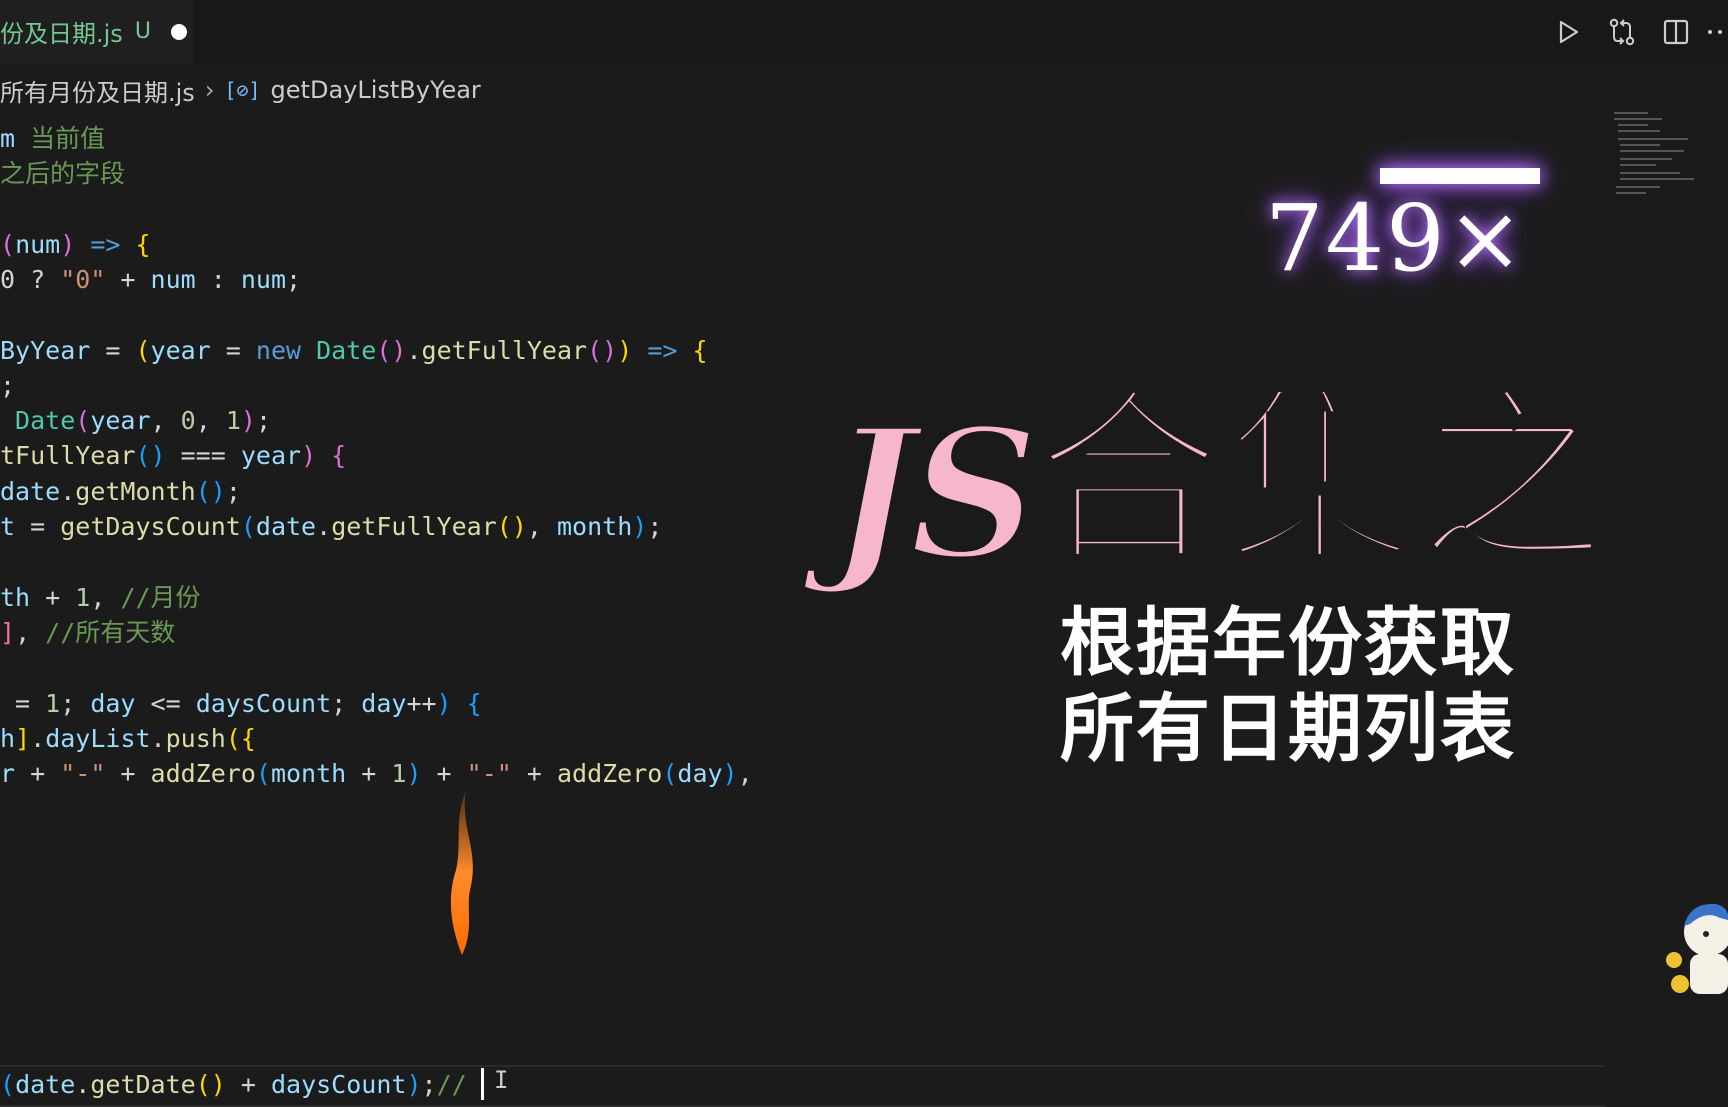  I want to click on open-changes-button, so click(1622, 32).